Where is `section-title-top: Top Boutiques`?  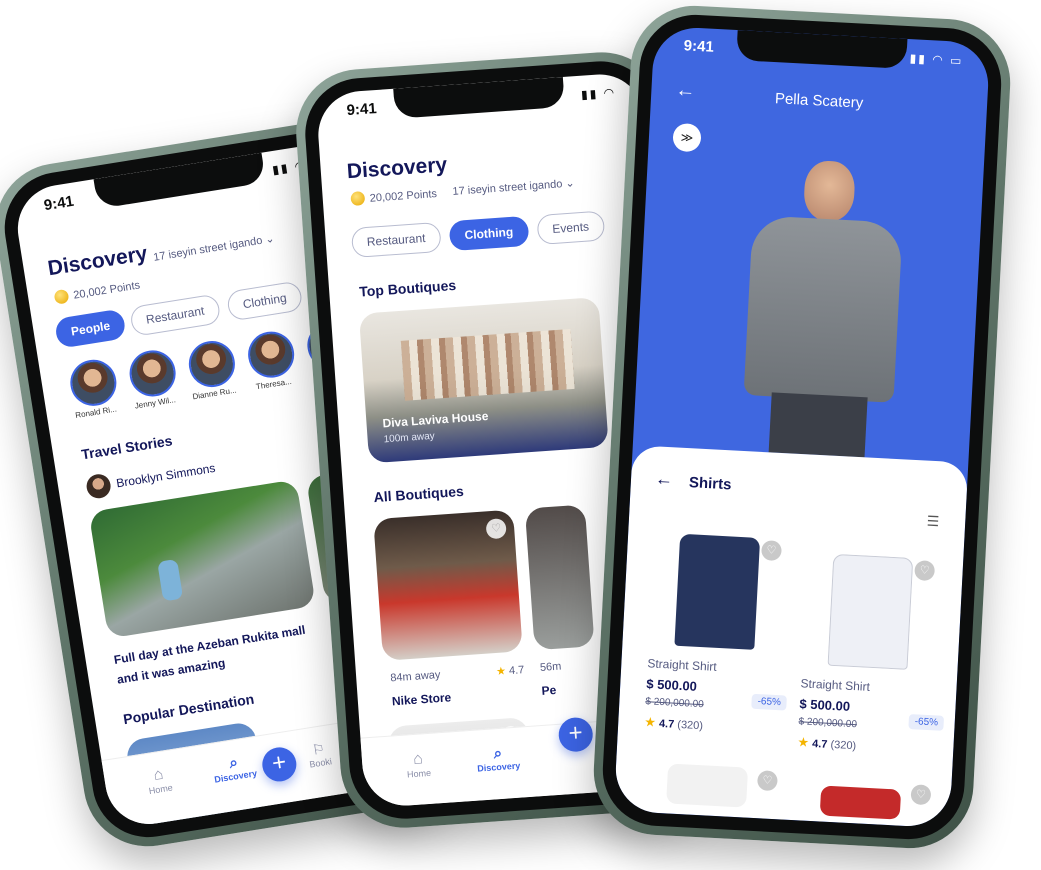 section-title-top: Top Boutiques is located at coordinates (407, 288).